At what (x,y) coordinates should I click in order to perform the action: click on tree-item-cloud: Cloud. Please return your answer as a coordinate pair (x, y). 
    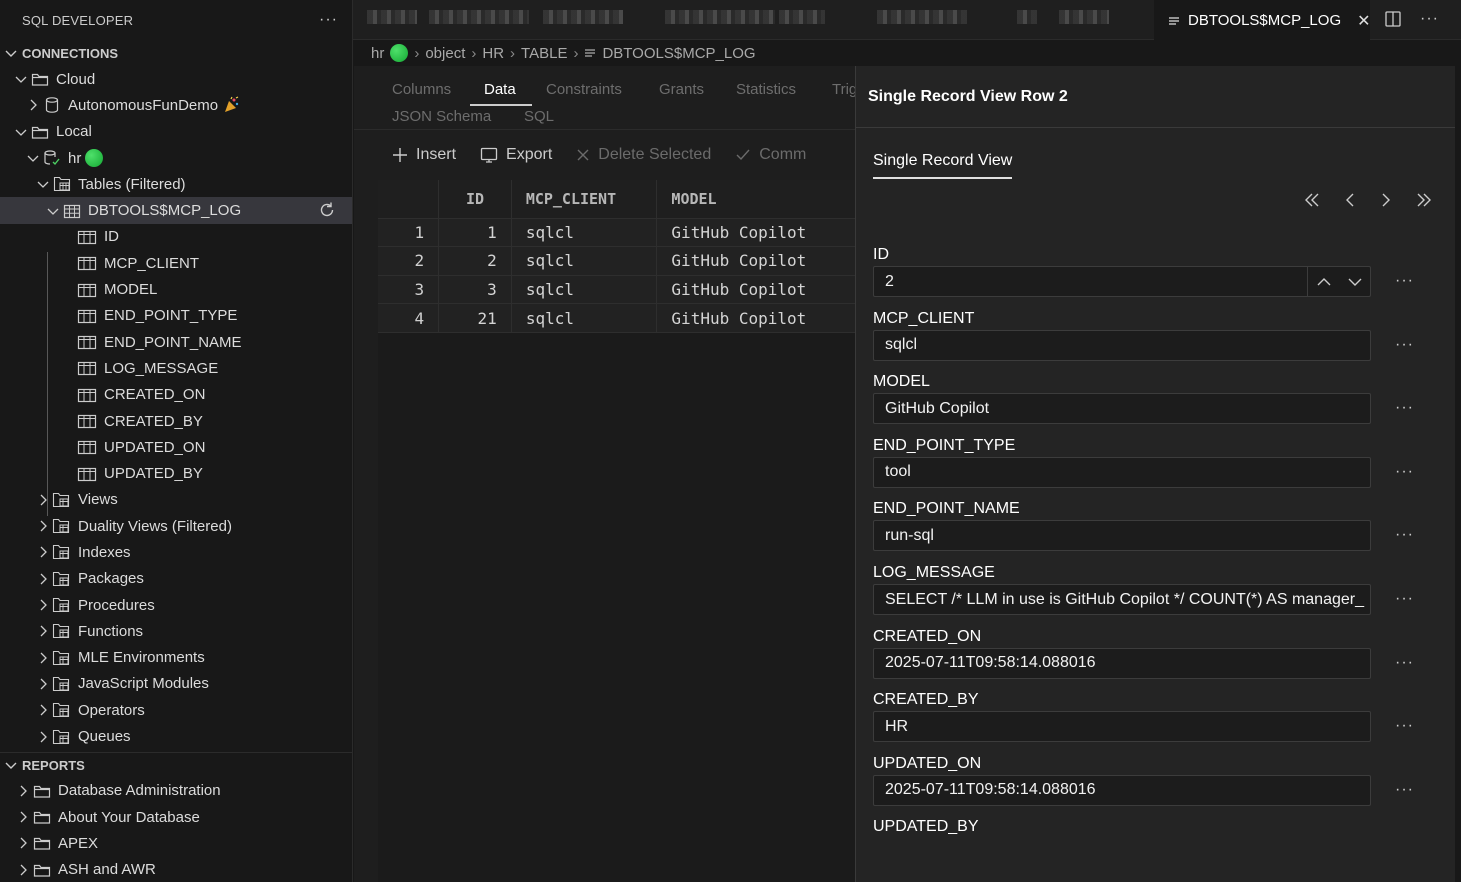
    Looking at the image, I should click on (176, 79).